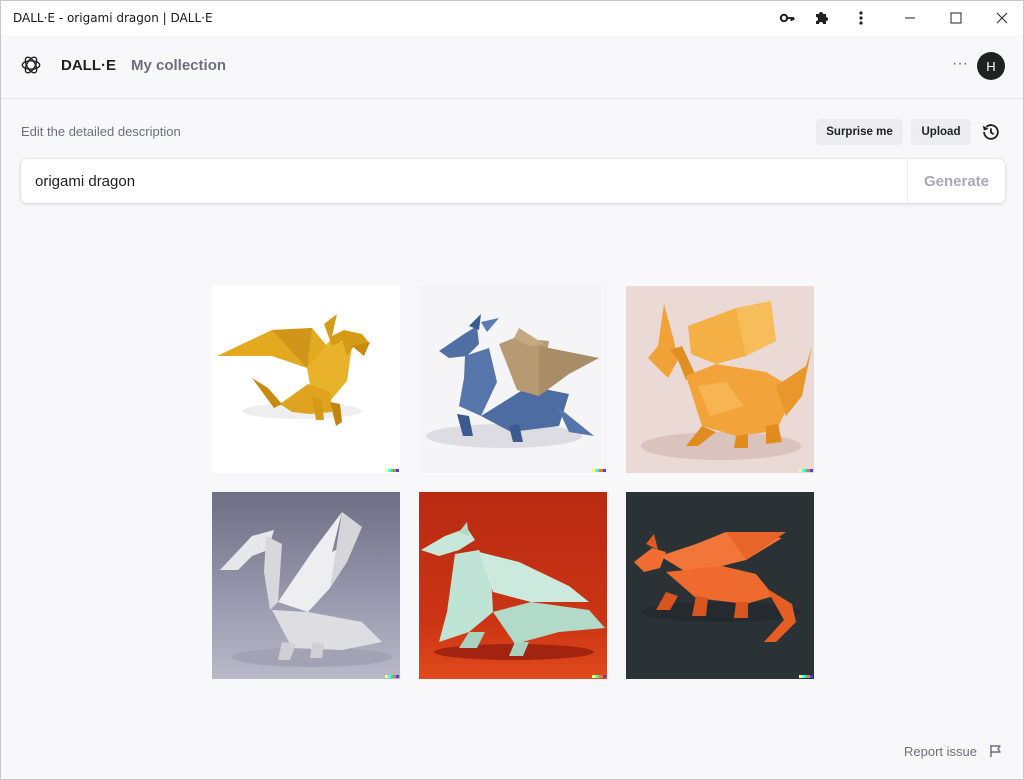 The height and width of the screenshot is (780, 1024). What do you see at coordinates (956, 18) in the screenshot?
I see `maximize-button` at bounding box center [956, 18].